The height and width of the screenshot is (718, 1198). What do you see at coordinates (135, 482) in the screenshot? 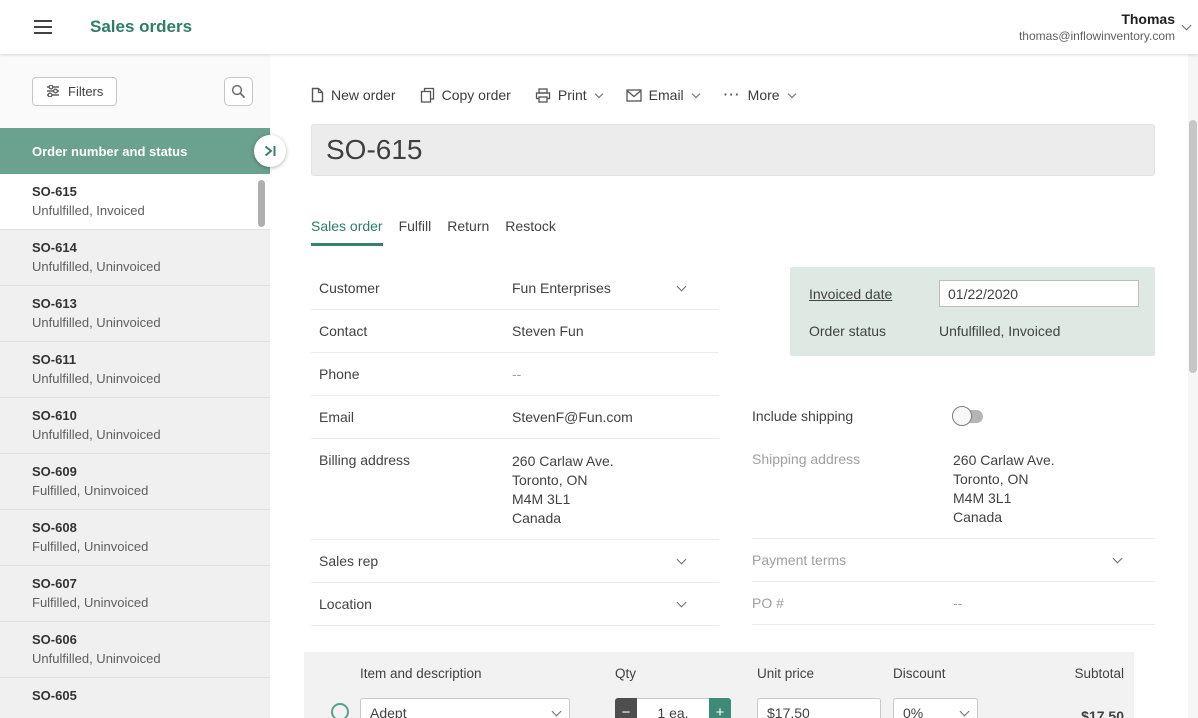
I see `list-item: SO-609 Fulfilled, Uninvoiced` at bounding box center [135, 482].